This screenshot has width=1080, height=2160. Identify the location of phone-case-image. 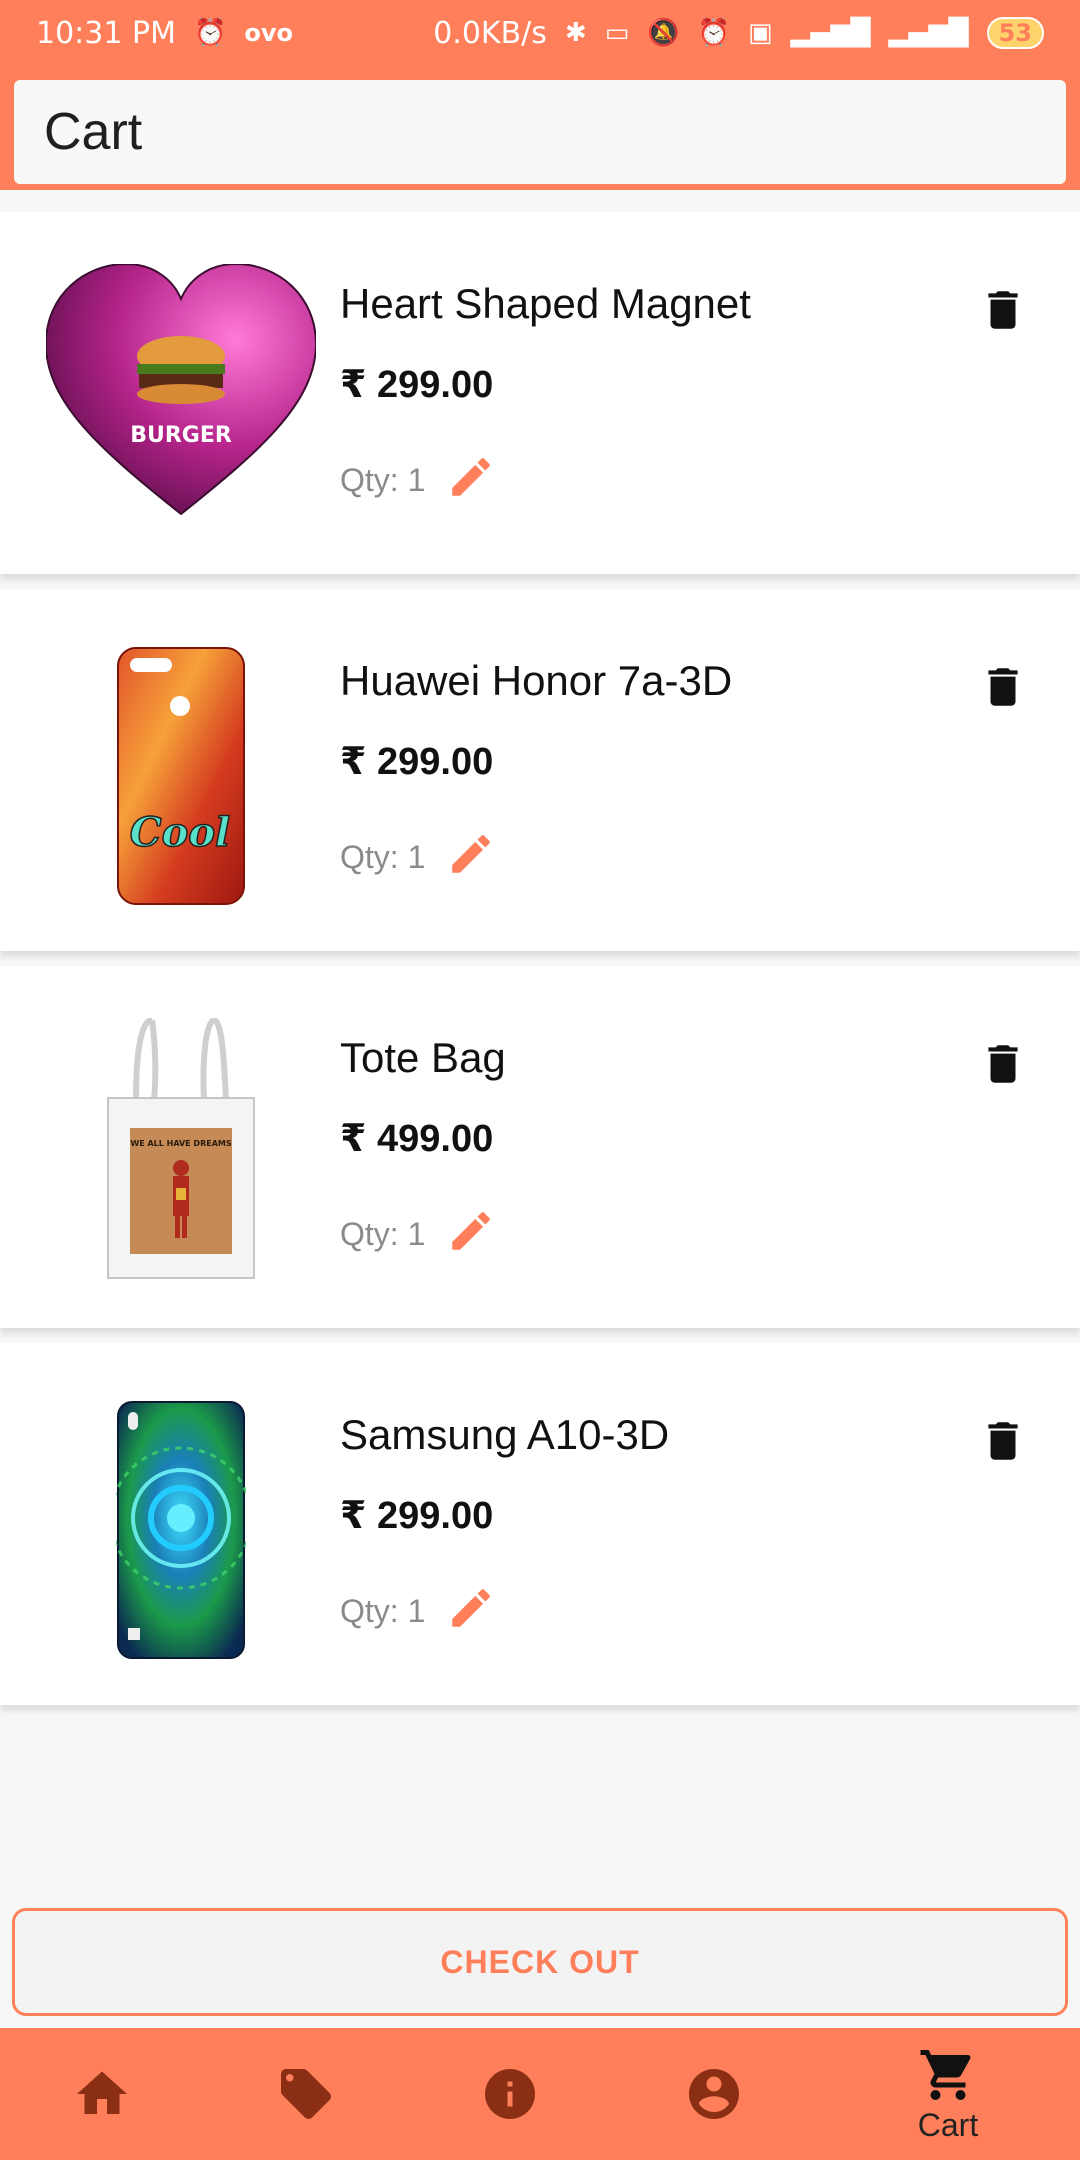
(181, 1530).